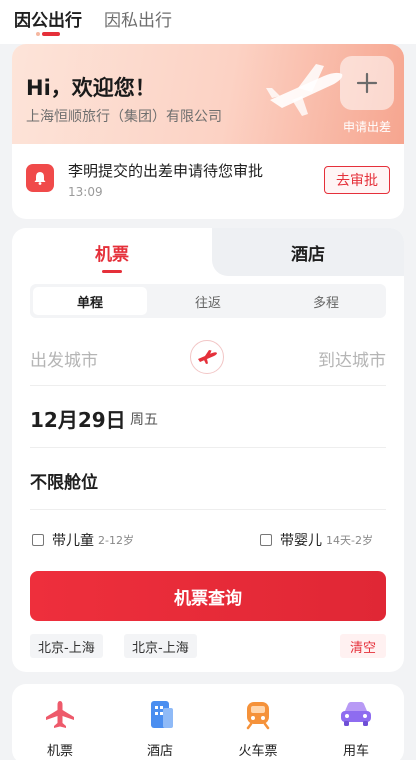 This screenshot has width=416, height=760. I want to click on approval-notice: 李明提交的出差申请待您审批 13:09 去审批, so click(208, 180).